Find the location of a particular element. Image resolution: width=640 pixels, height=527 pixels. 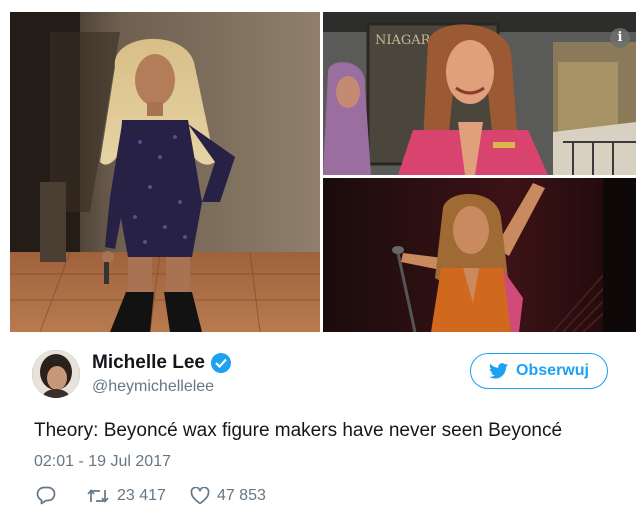

reply-icon is located at coordinates (46, 495).